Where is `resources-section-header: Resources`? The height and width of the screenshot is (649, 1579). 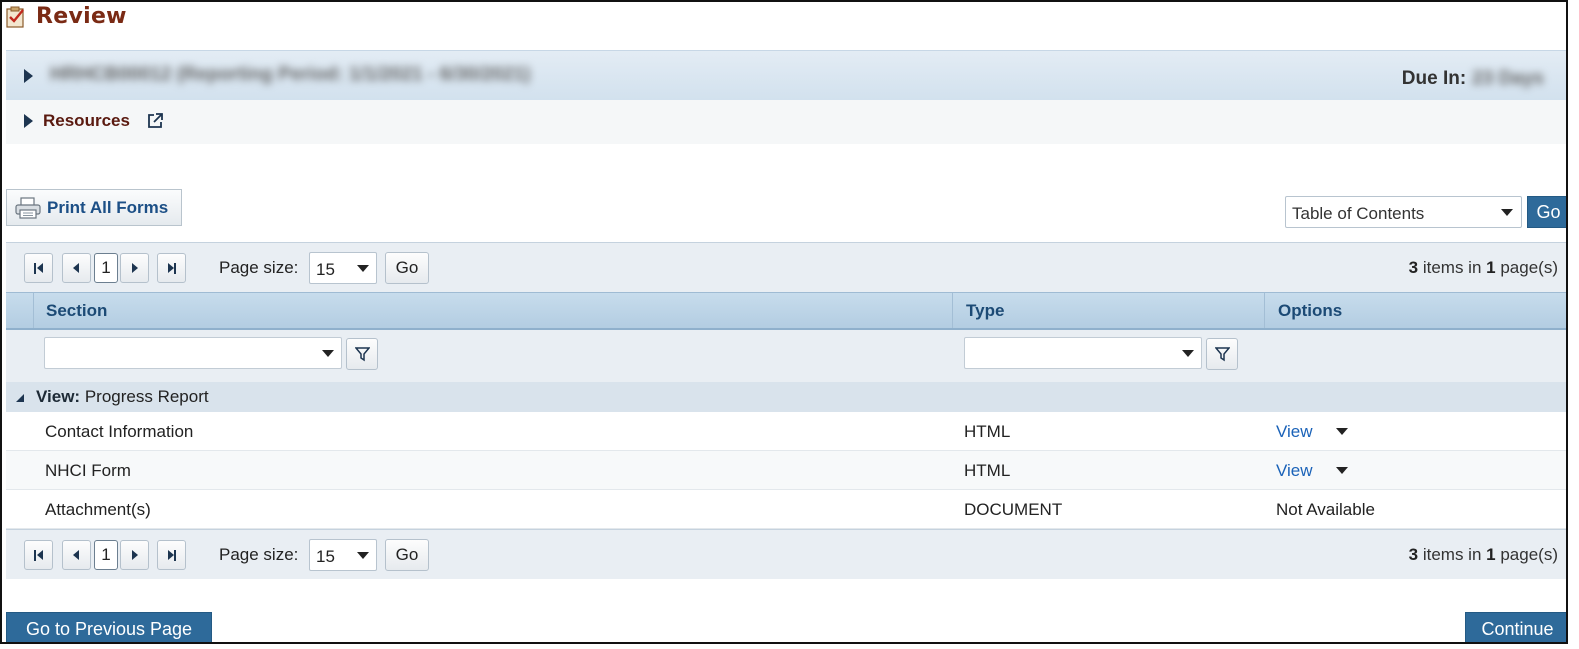
resources-section-header: Resources is located at coordinates (786, 122).